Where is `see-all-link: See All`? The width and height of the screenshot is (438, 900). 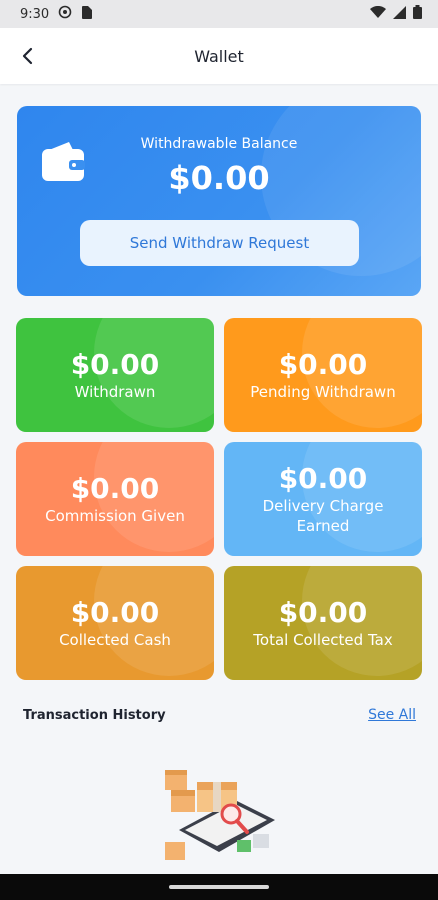
see-all-link: See All is located at coordinates (392, 715).